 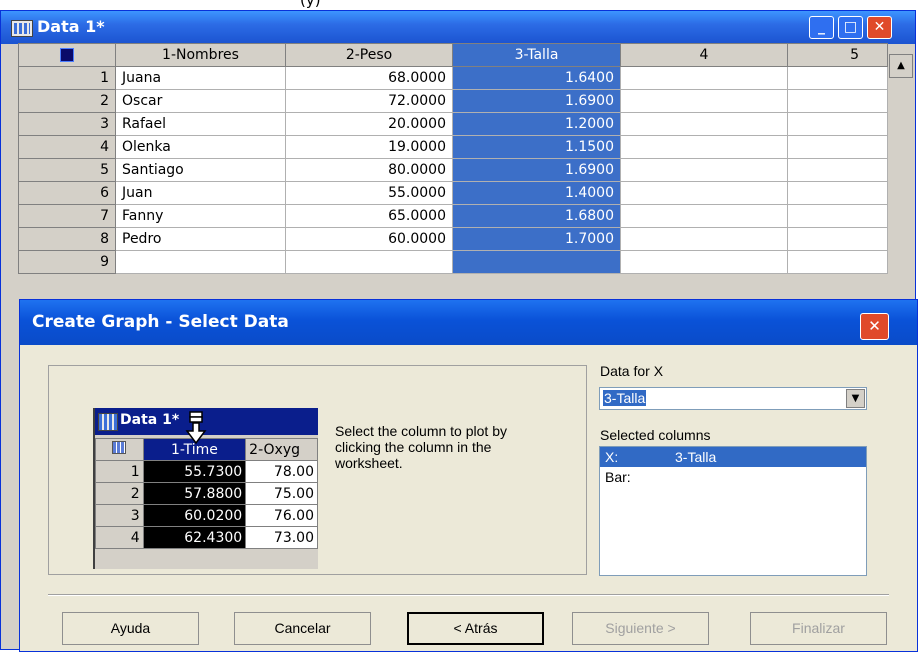 What do you see at coordinates (879, 27) in the screenshot?
I see `close-button: ✕` at bounding box center [879, 27].